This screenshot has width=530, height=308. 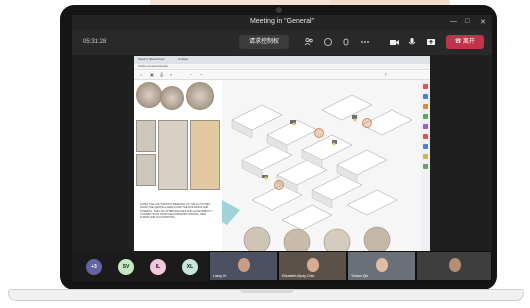 What do you see at coordinates (220, 276) in the screenshot?
I see `participant-name: Liang Ye` at bounding box center [220, 276].